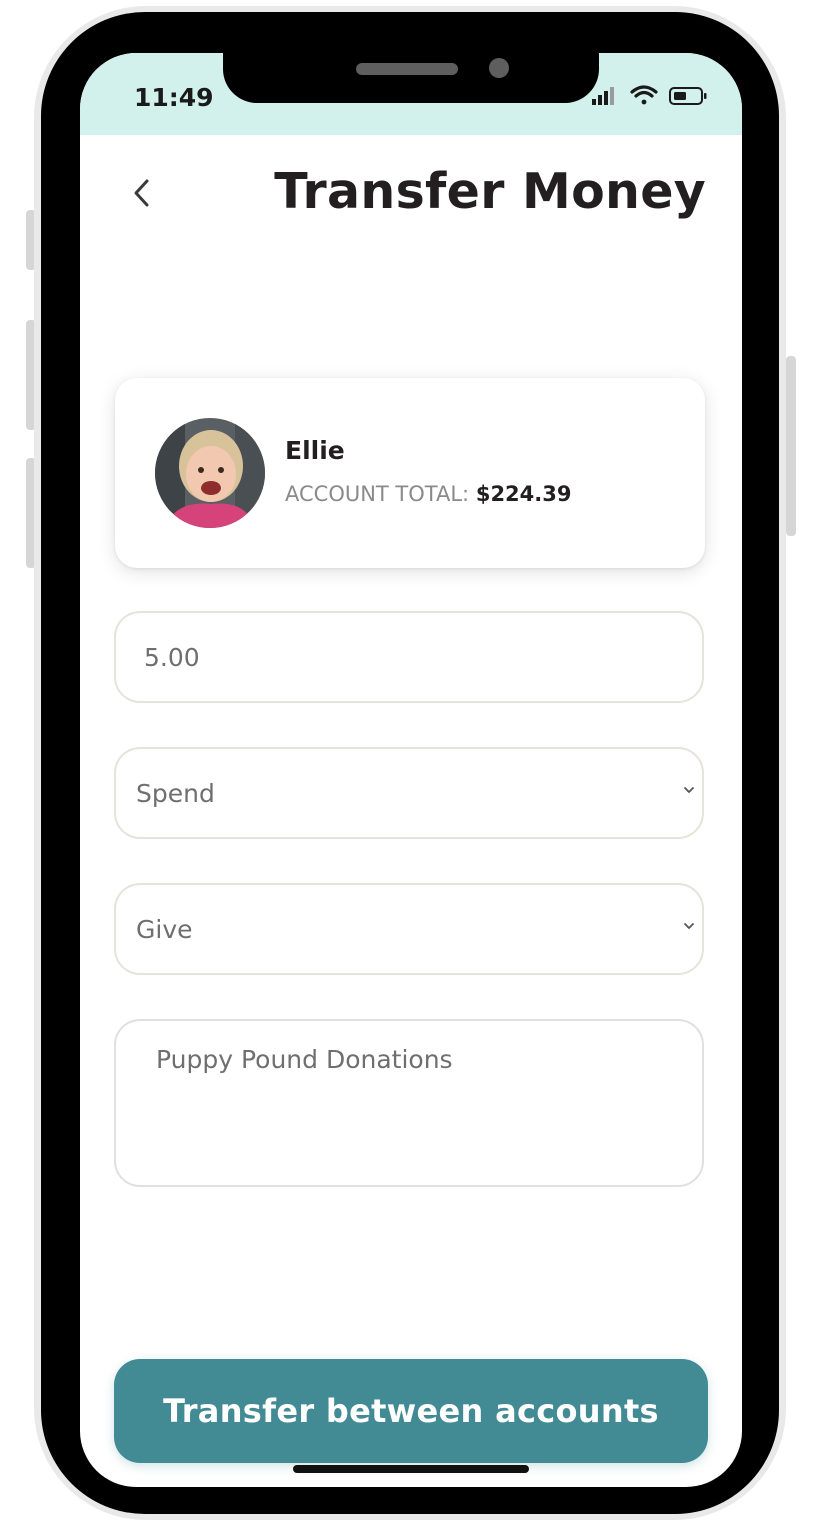 The width and height of the screenshot is (816, 1526). I want to click on amount-input: 5.00, so click(409, 657).